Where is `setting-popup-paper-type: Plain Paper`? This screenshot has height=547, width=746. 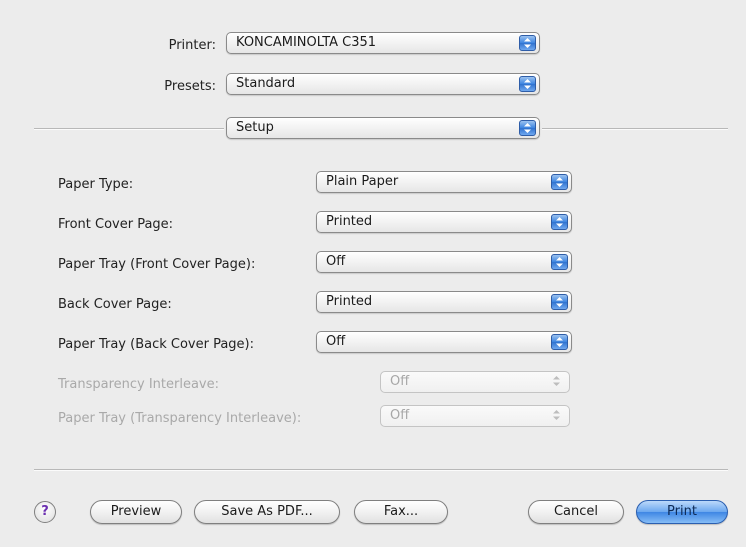 setting-popup-paper-type: Plain Paper is located at coordinates (444, 182).